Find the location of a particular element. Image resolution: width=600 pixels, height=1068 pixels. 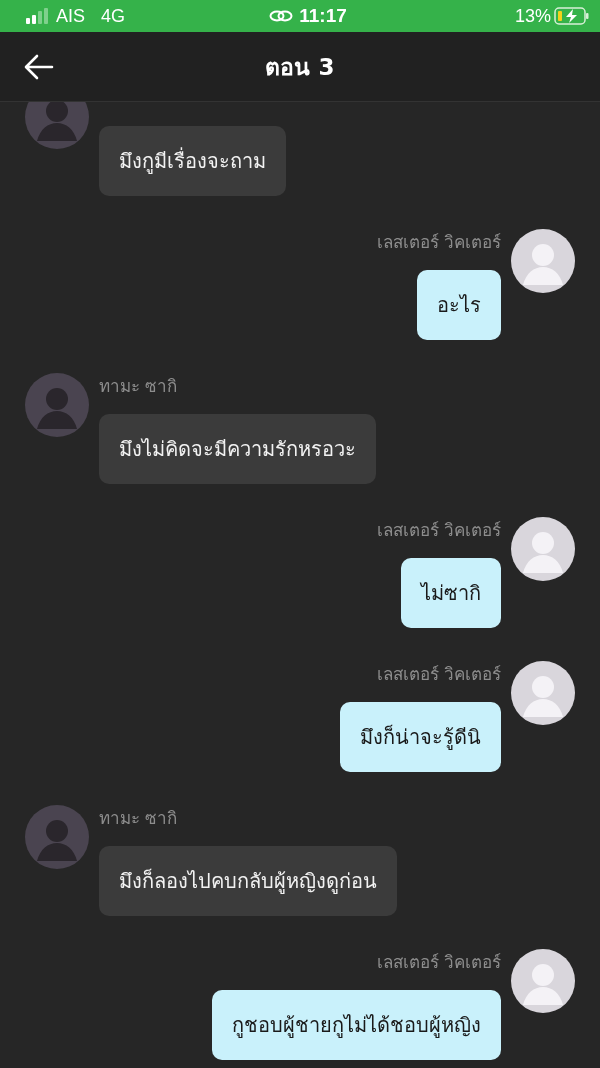

back-arrow-icon is located at coordinates (39, 67).